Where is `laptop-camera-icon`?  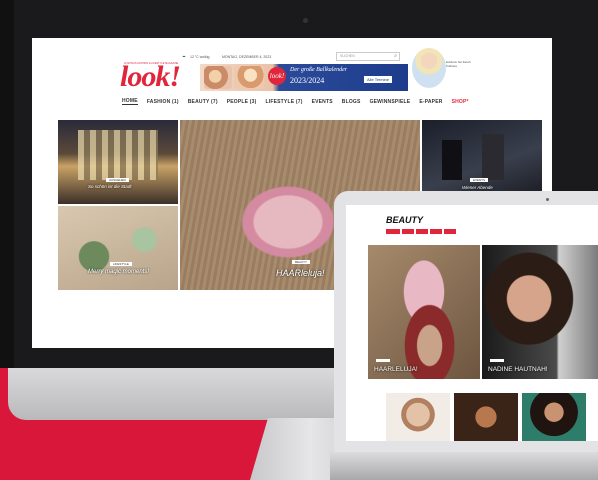
laptop-camera-icon is located at coordinates (547, 199).